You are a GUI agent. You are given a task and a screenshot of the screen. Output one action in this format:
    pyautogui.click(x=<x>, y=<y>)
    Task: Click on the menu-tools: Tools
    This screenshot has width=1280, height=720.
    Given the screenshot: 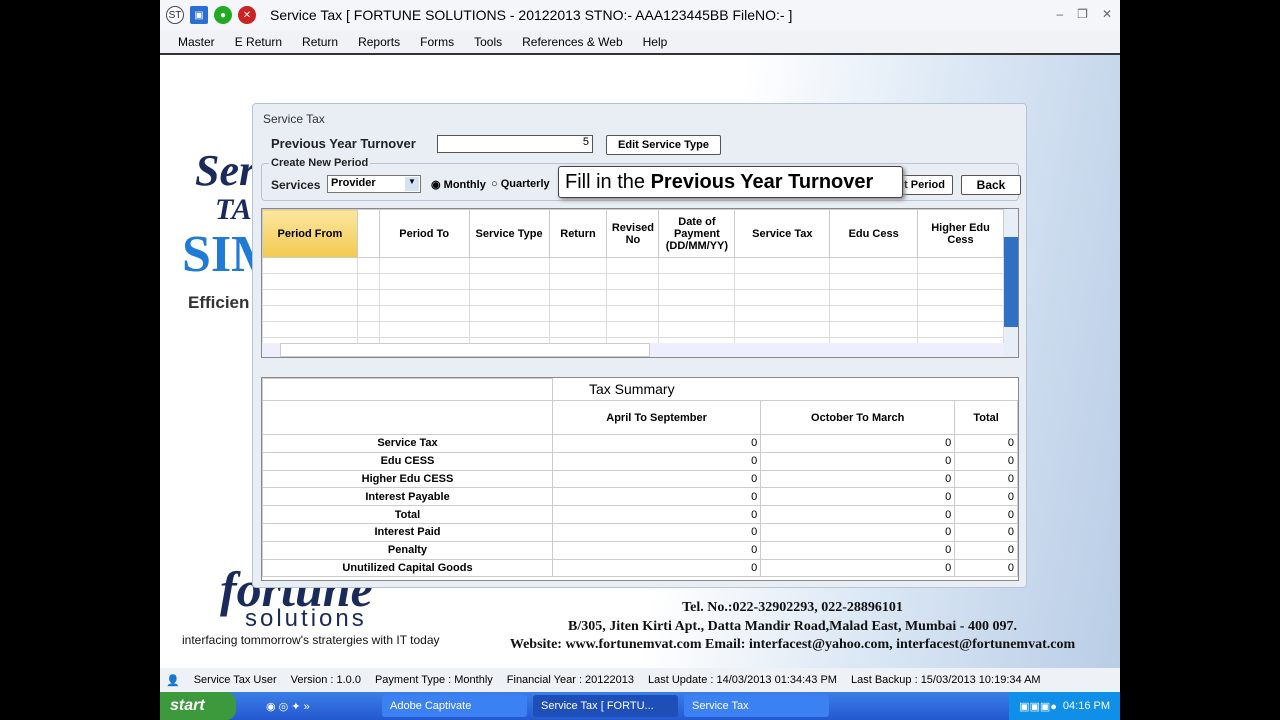 What is the action you would take?
    pyautogui.click(x=488, y=42)
    